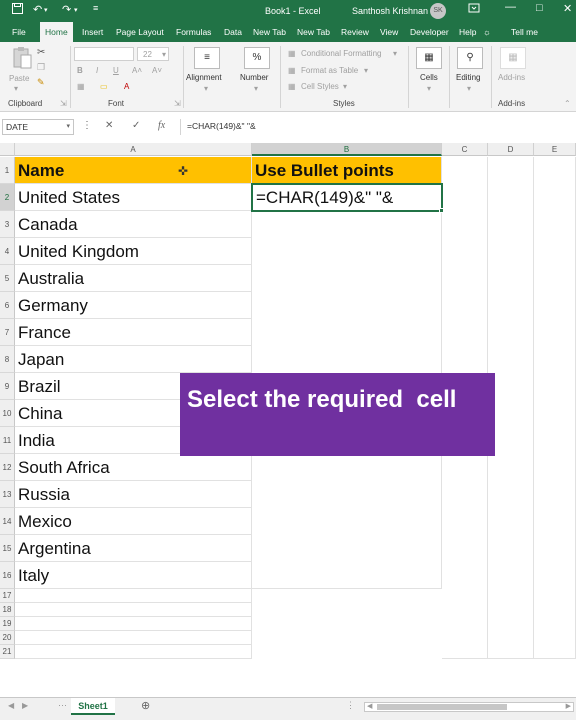 This screenshot has width=576, height=720. I want to click on tab-insert: Insert, so click(92, 32).